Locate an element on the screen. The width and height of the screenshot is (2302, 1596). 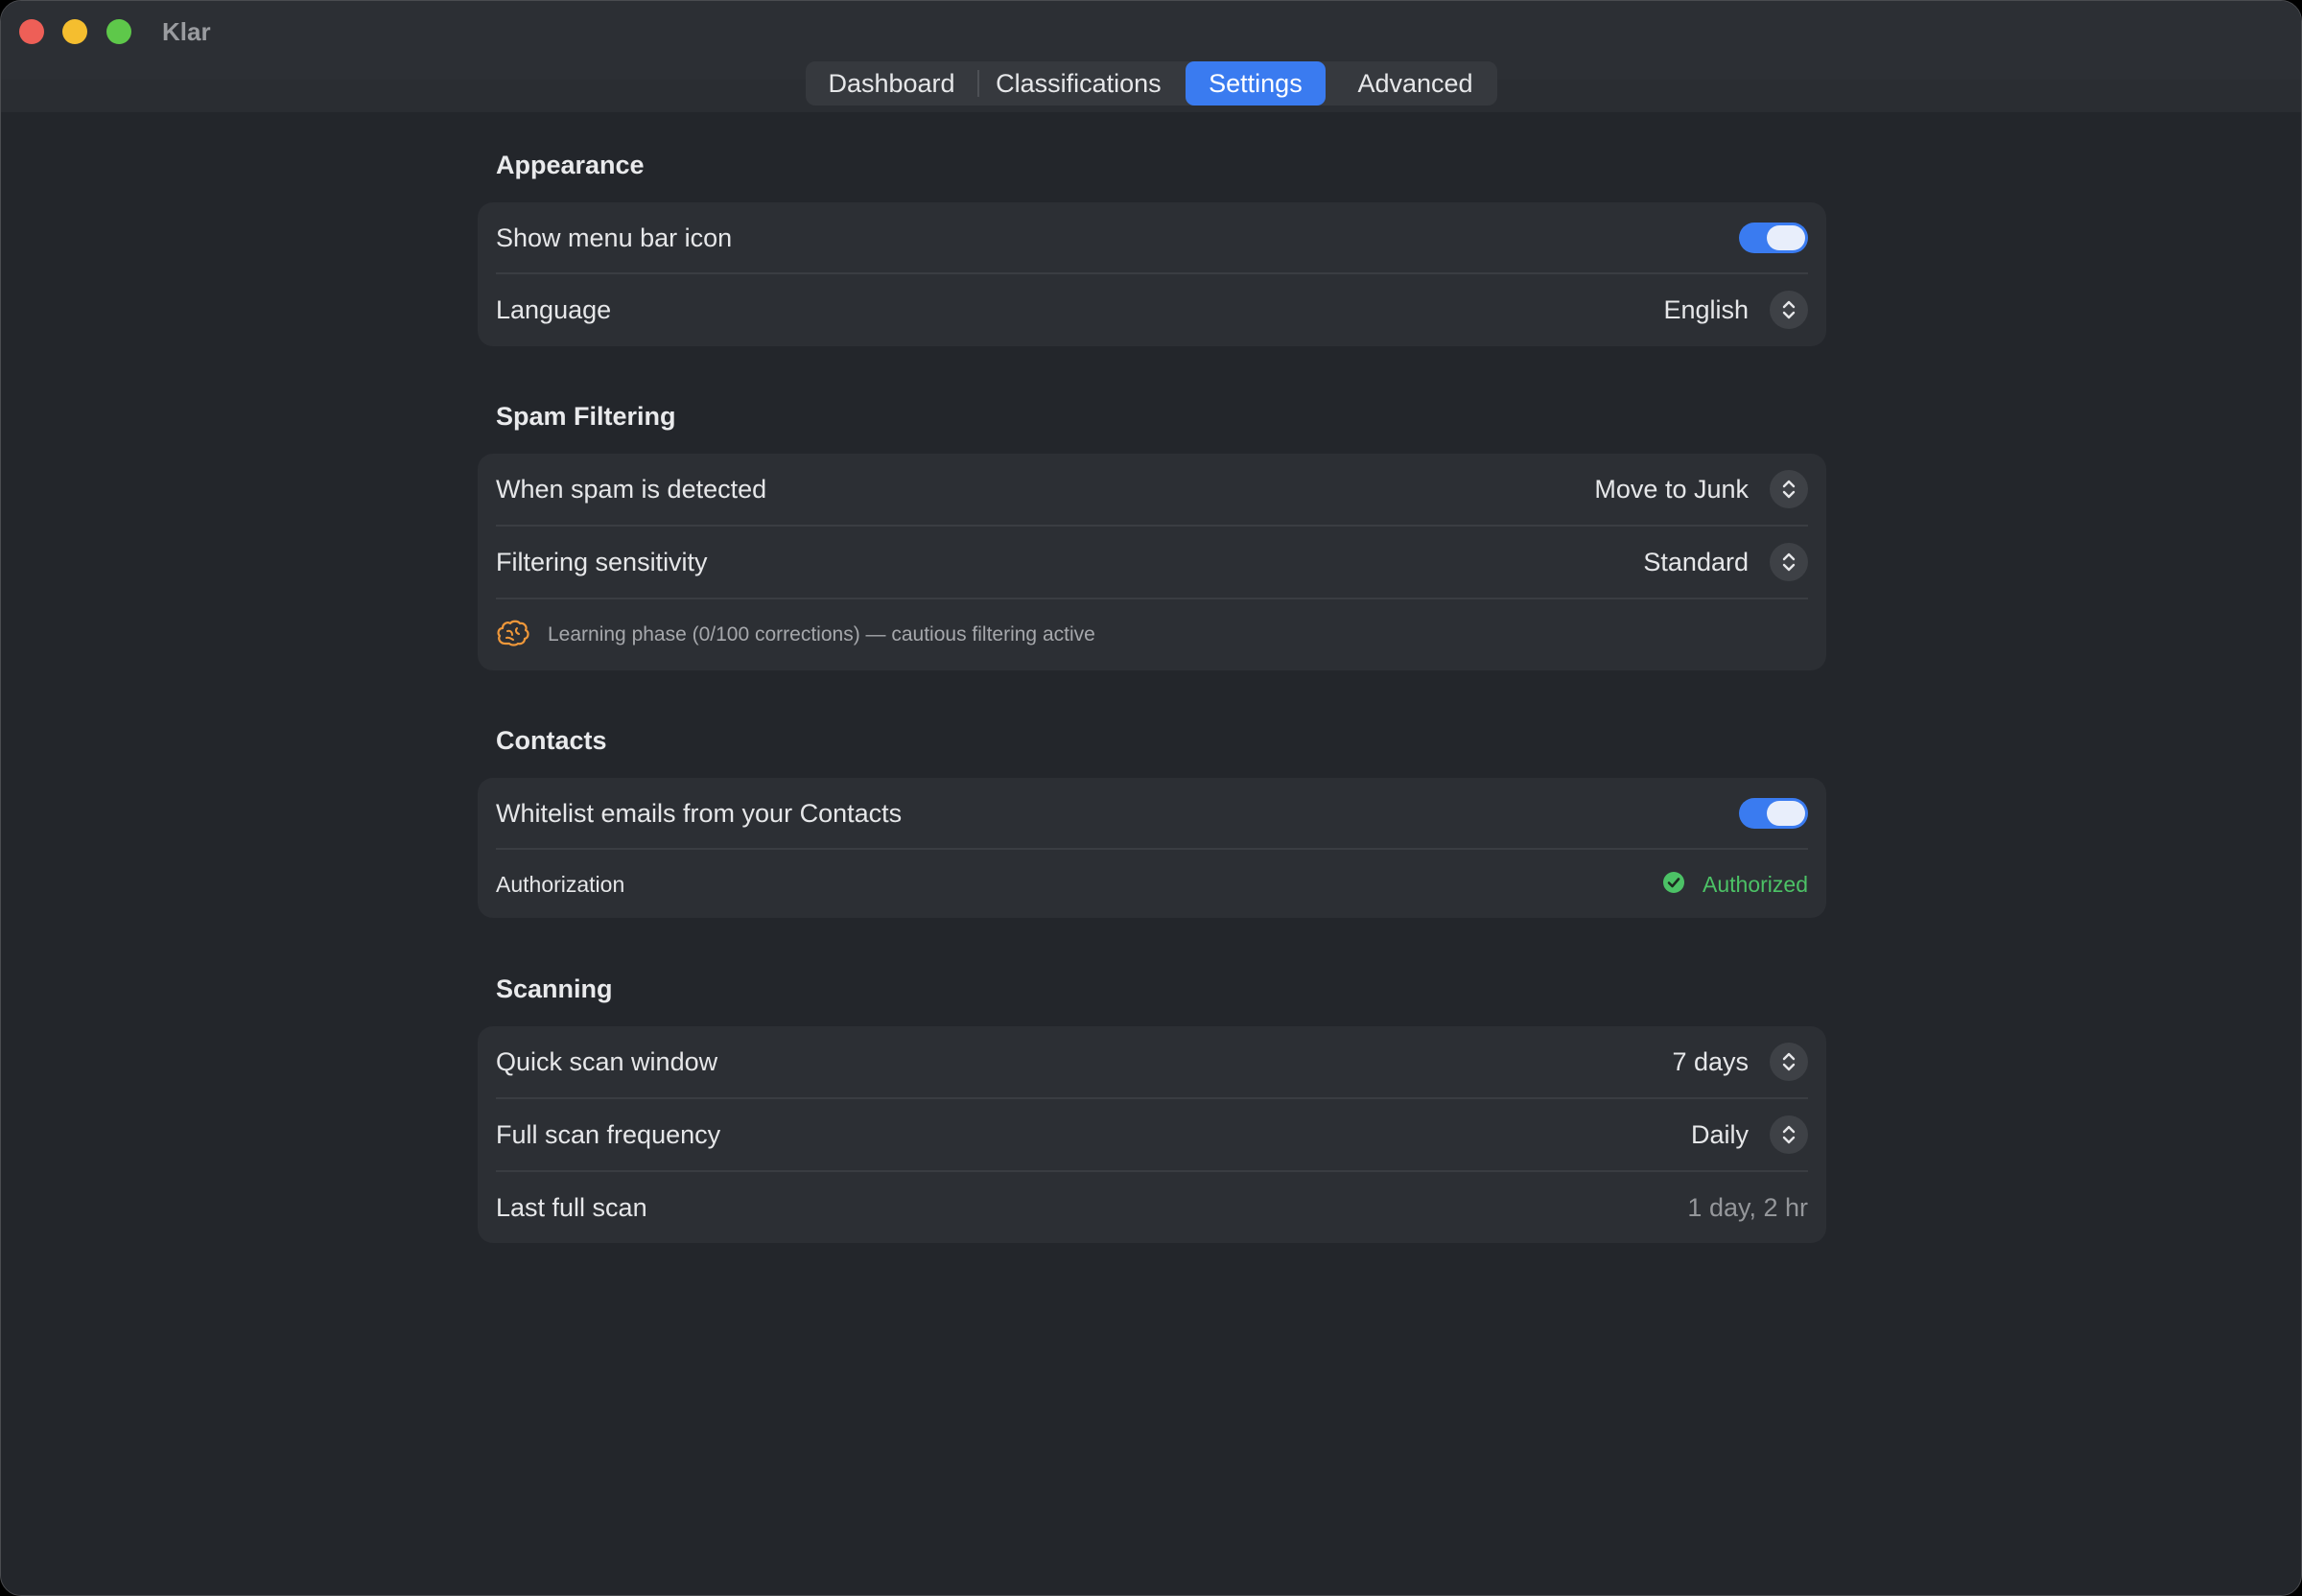
brain-icon is located at coordinates (513, 635).